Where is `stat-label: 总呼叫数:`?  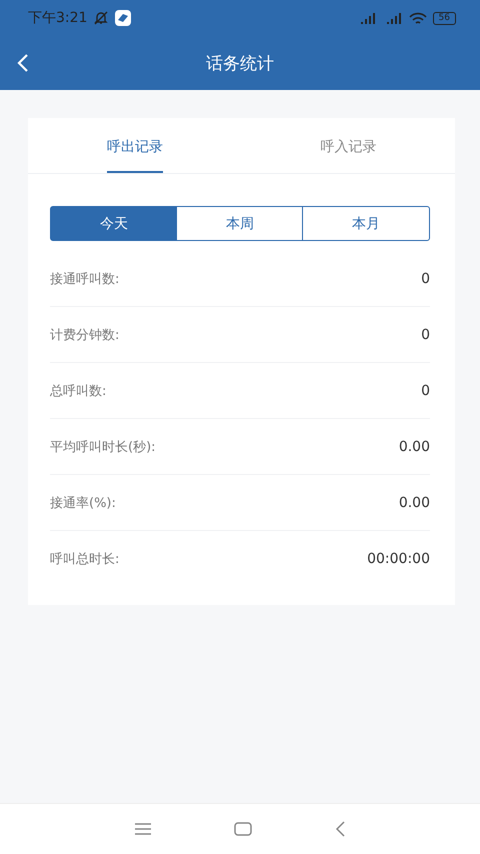
stat-label: 总呼叫数: is located at coordinates (78, 391).